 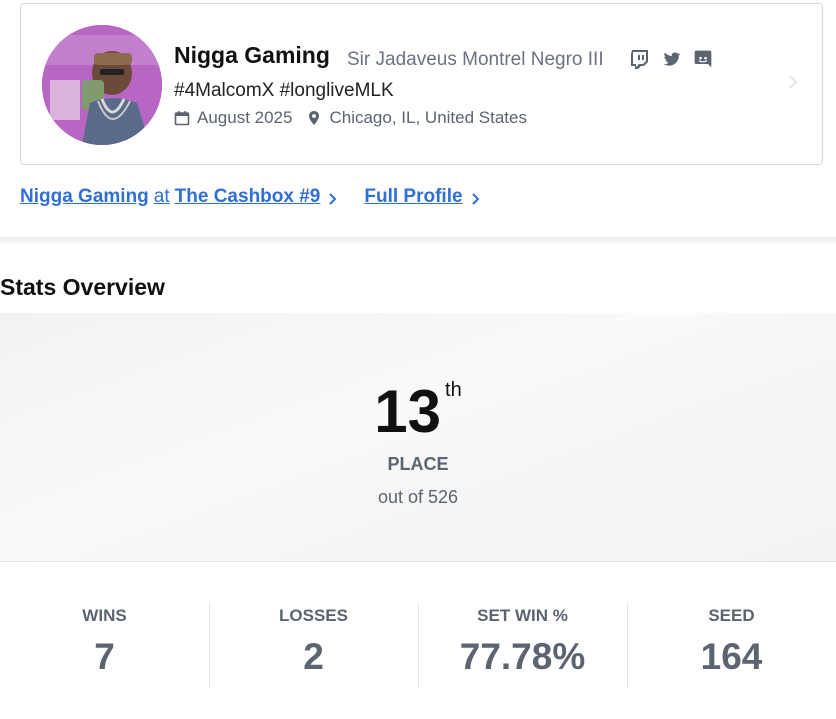 What do you see at coordinates (453, 390) in the screenshot?
I see `rank-suffix: th` at bounding box center [453, 390].